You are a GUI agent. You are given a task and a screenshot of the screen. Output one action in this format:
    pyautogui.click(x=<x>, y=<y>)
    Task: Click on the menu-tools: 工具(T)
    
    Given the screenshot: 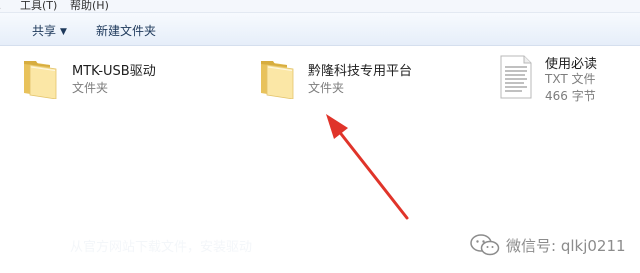 What is the action you would take?
    pyautogui.click(x=38, y=6)
    